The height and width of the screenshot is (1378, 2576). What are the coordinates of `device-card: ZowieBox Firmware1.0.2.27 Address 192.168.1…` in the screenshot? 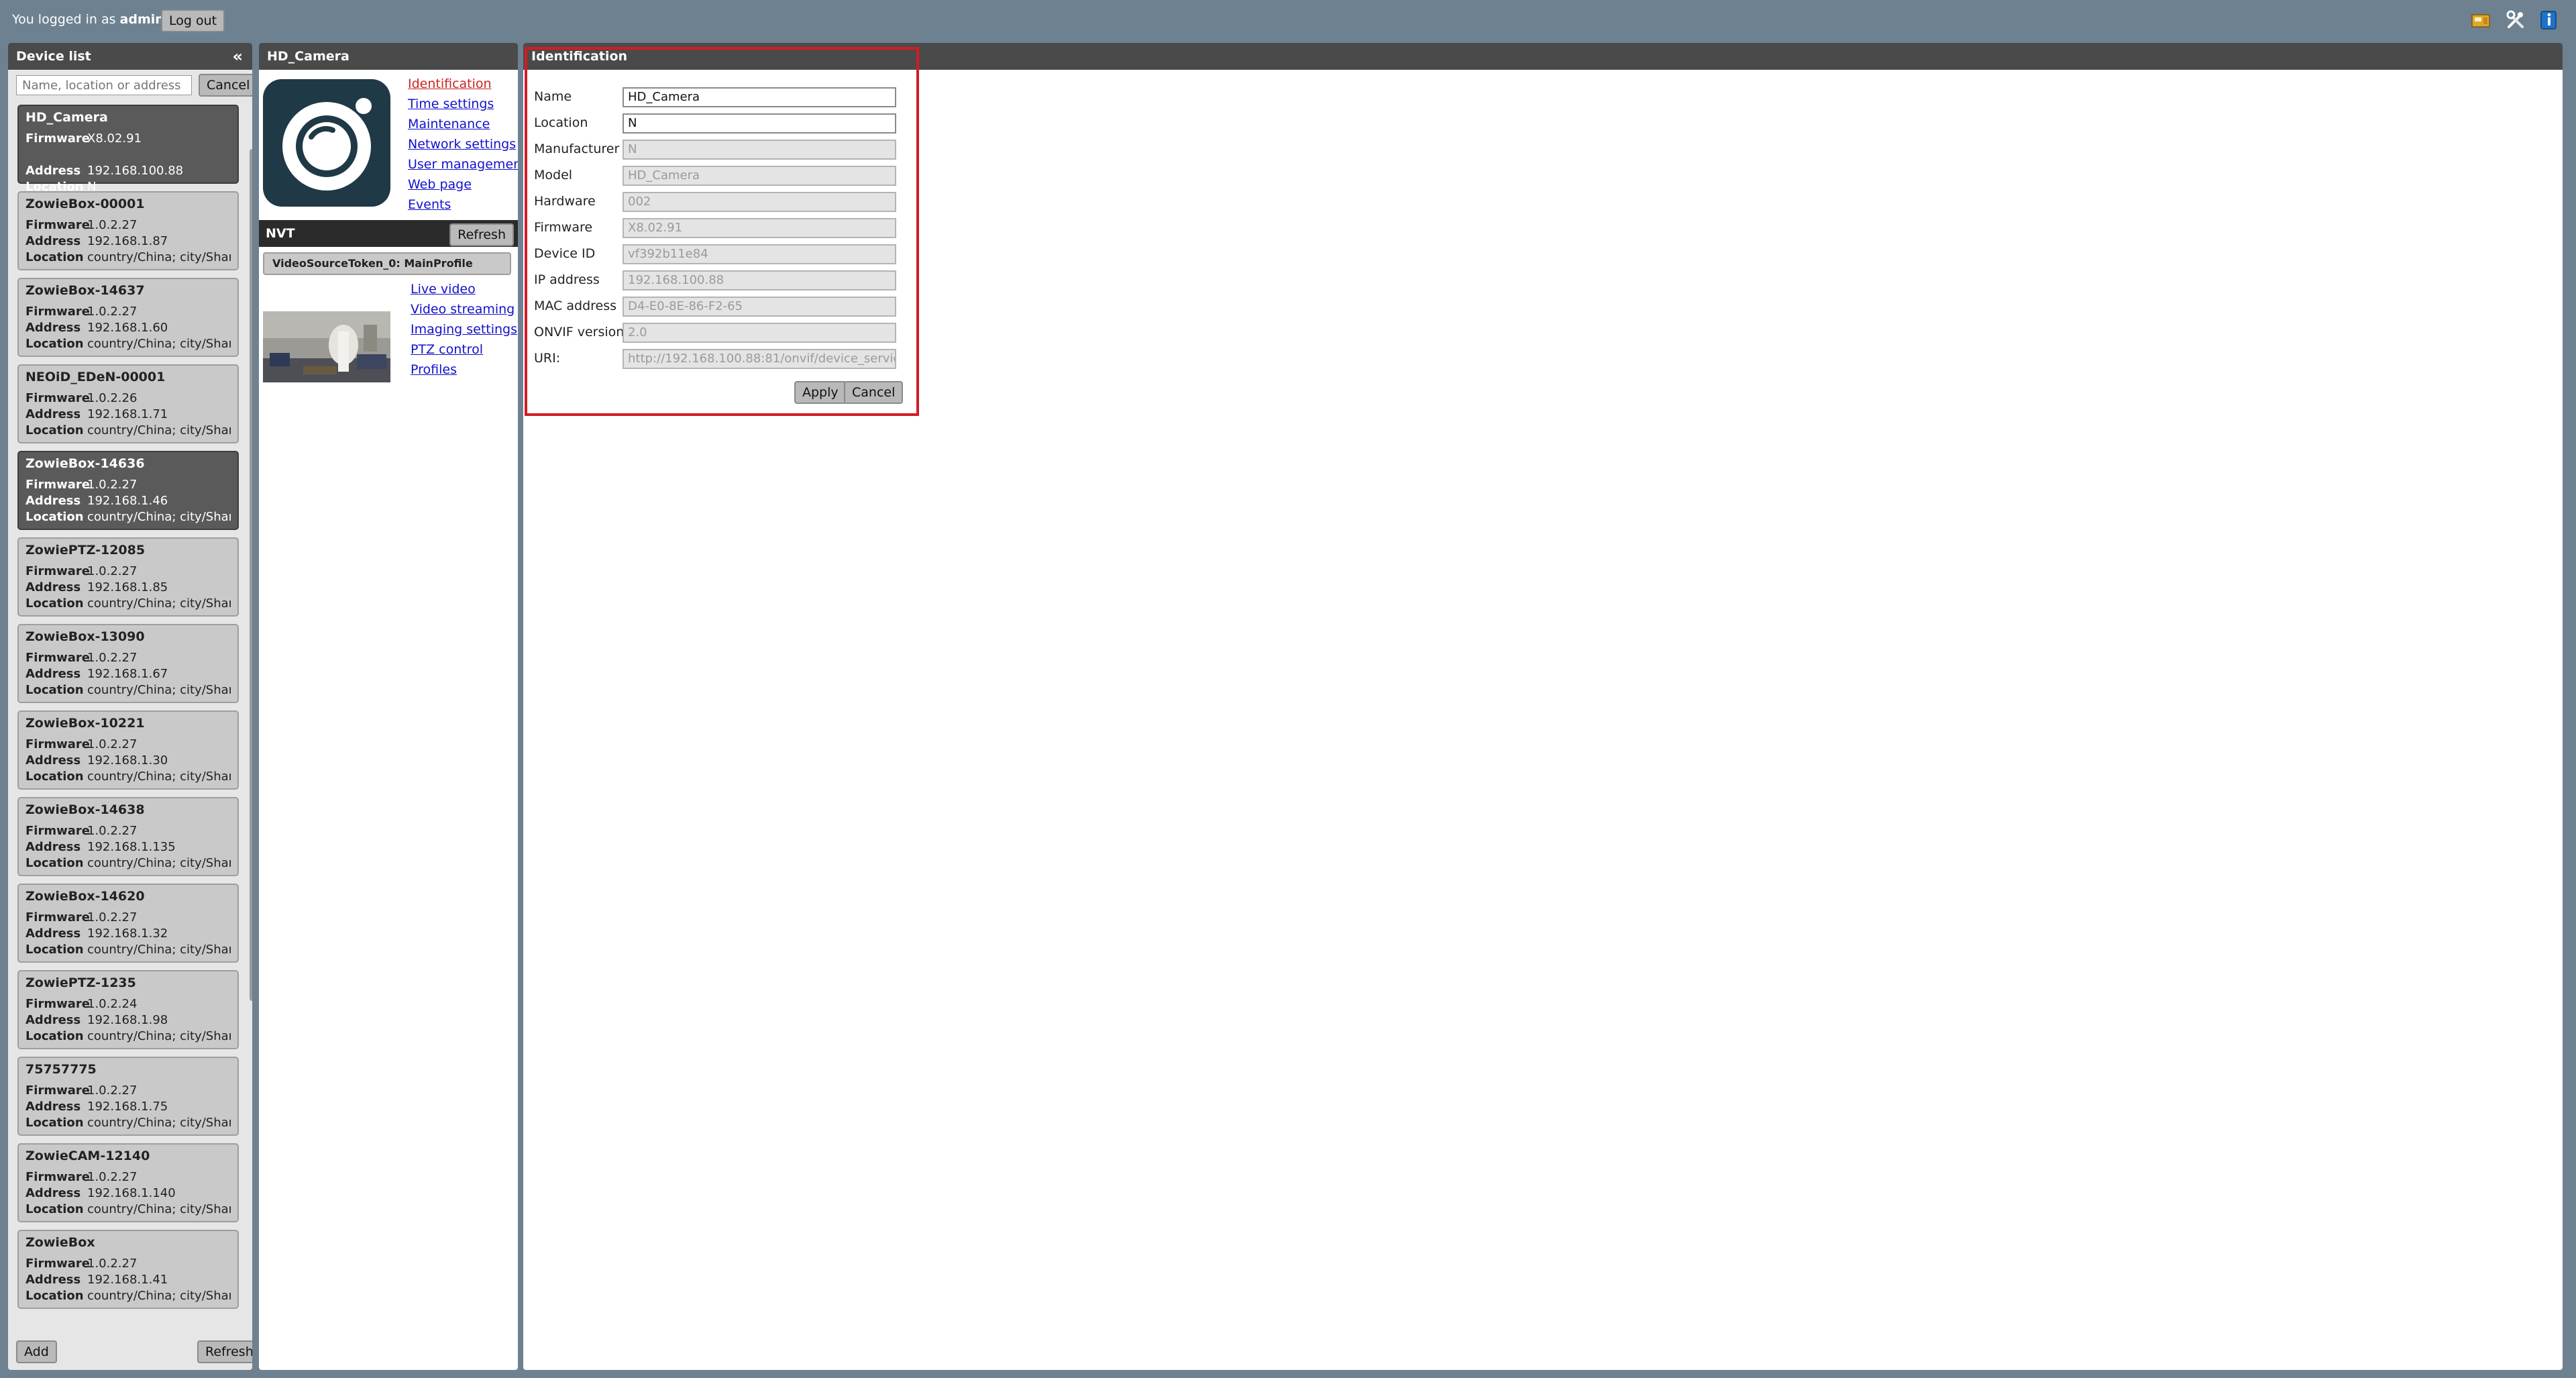 It's located at (128, 1269).